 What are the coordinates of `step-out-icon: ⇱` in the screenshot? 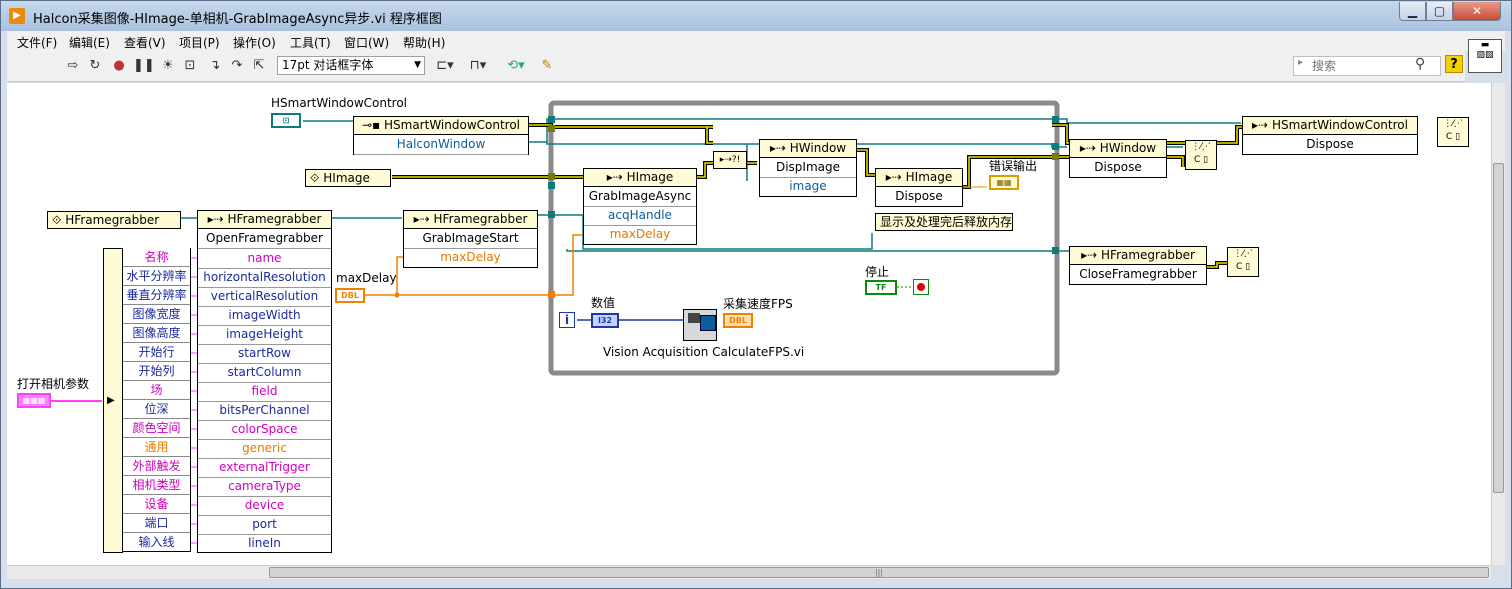 It's located at (259, 66).